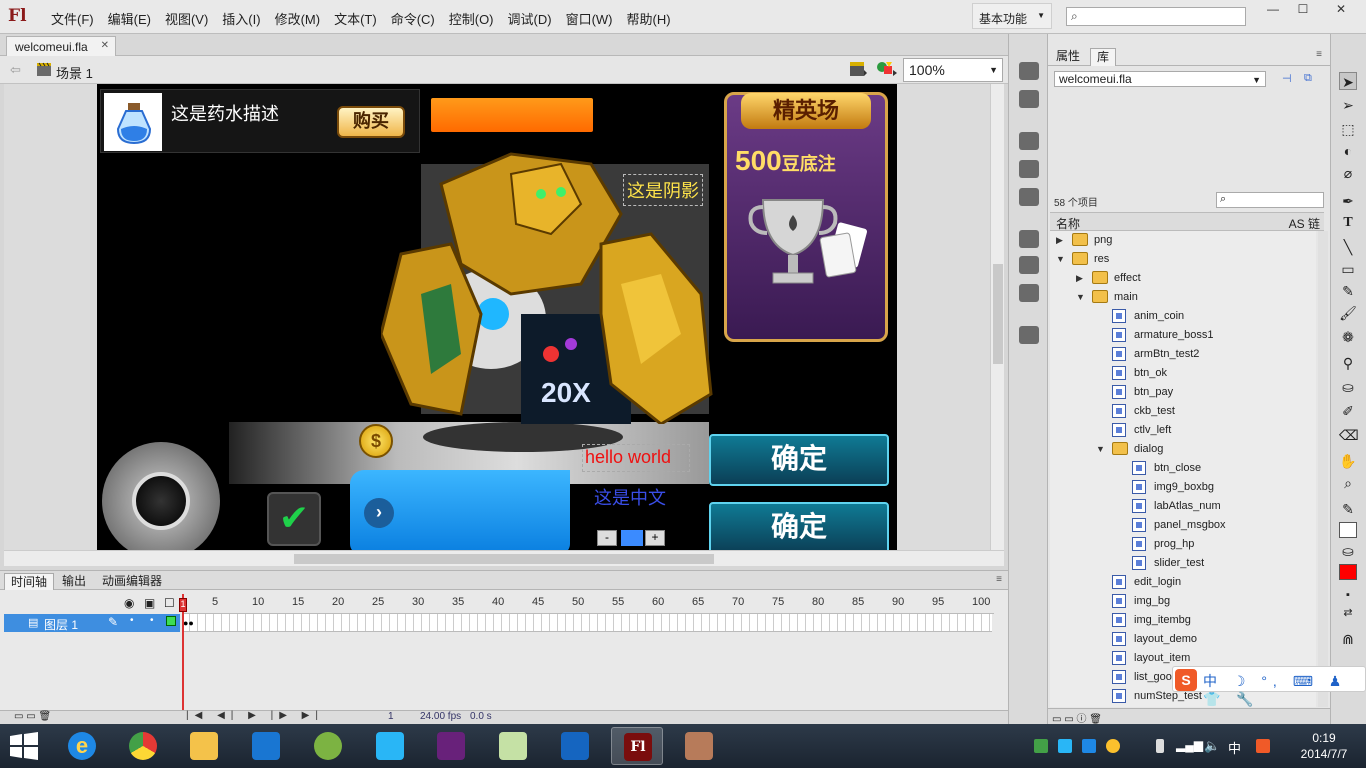 This screenshot has width=1366, height=768. I want to click on edit-scene-icon, so click(858, 69).